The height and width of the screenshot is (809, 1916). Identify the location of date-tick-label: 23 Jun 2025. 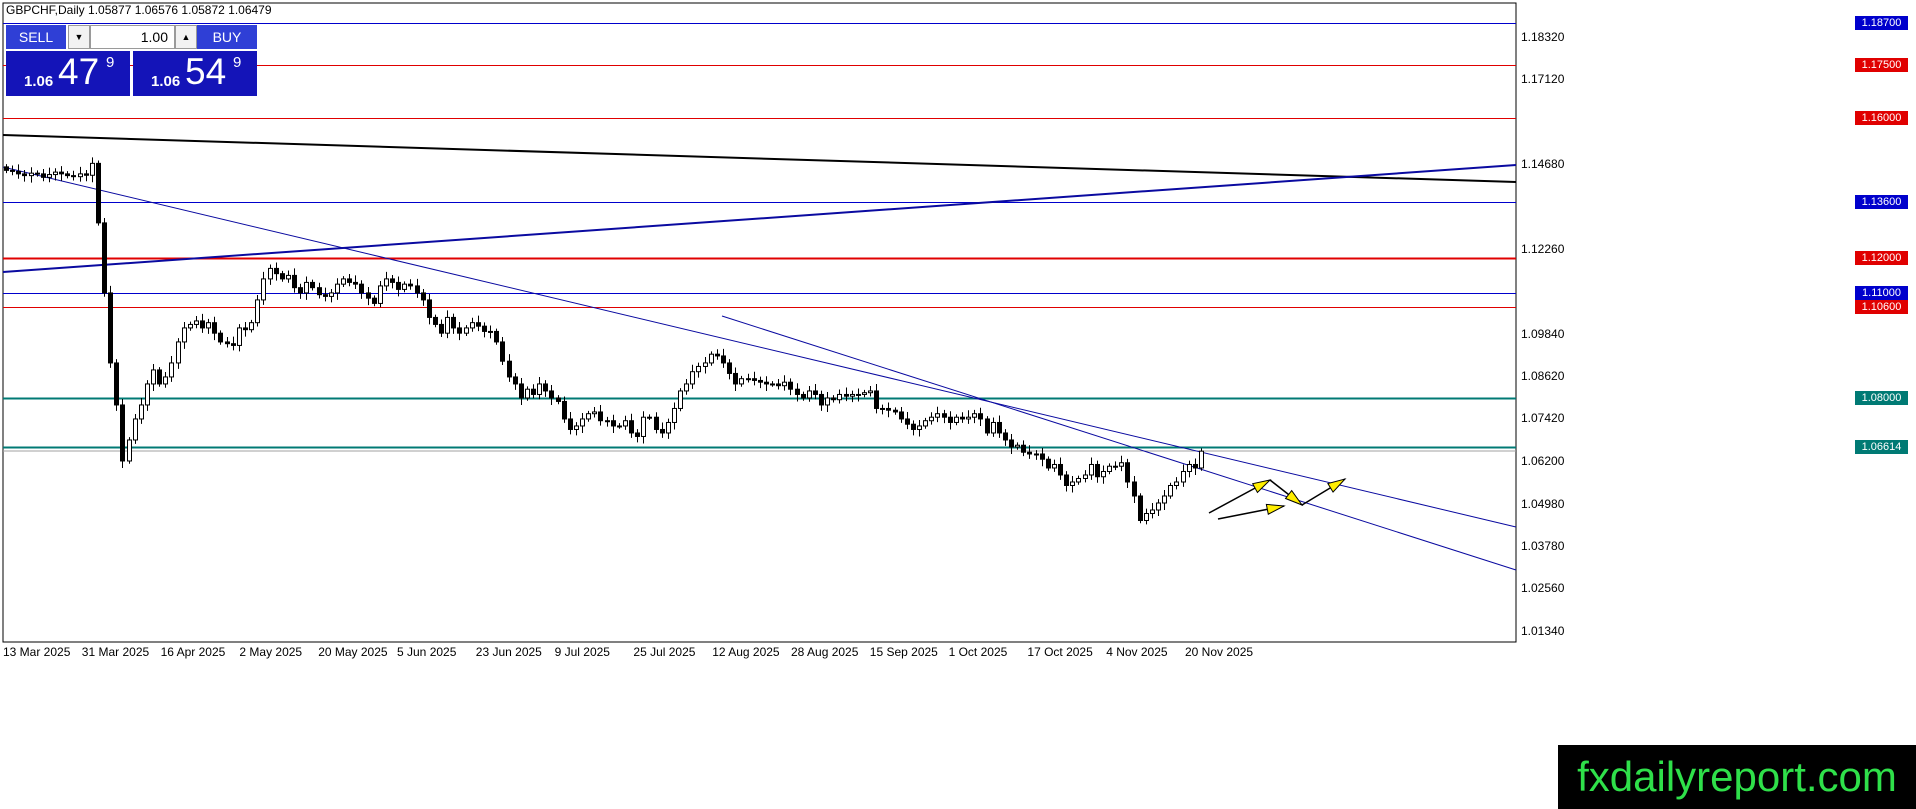
(508, 652).